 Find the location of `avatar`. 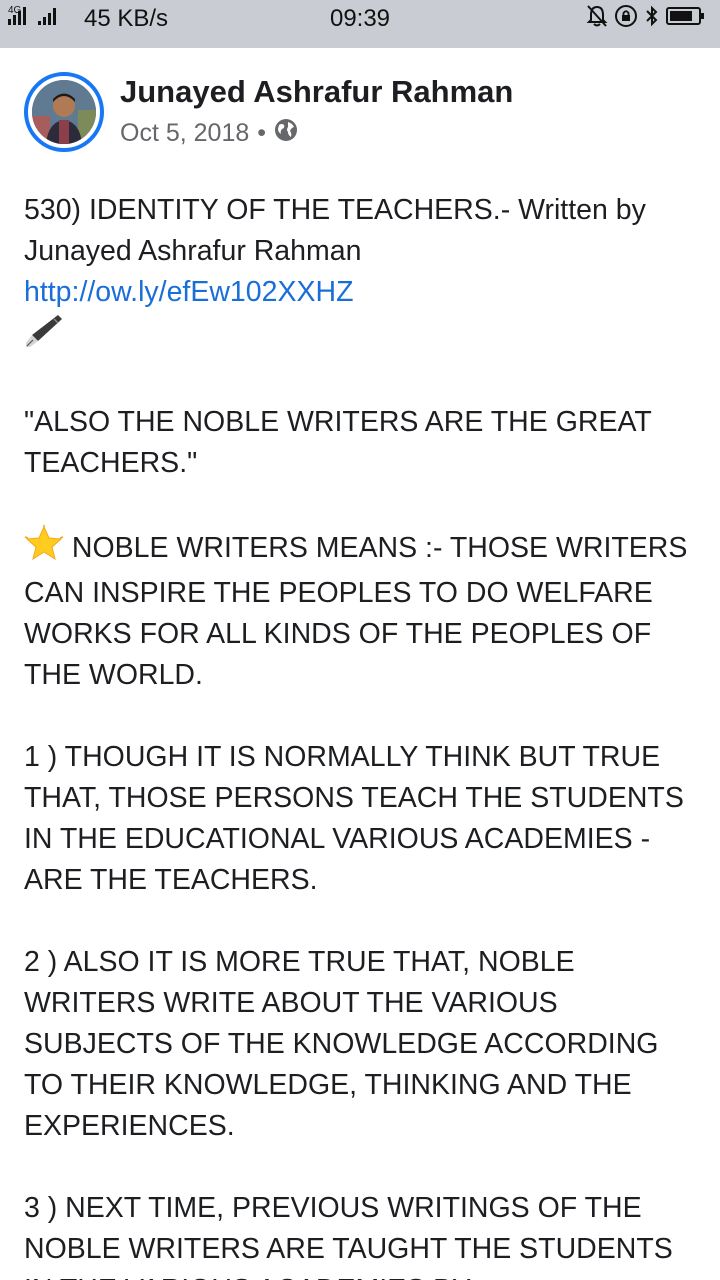

avatar is located at coordinates (64, 112).